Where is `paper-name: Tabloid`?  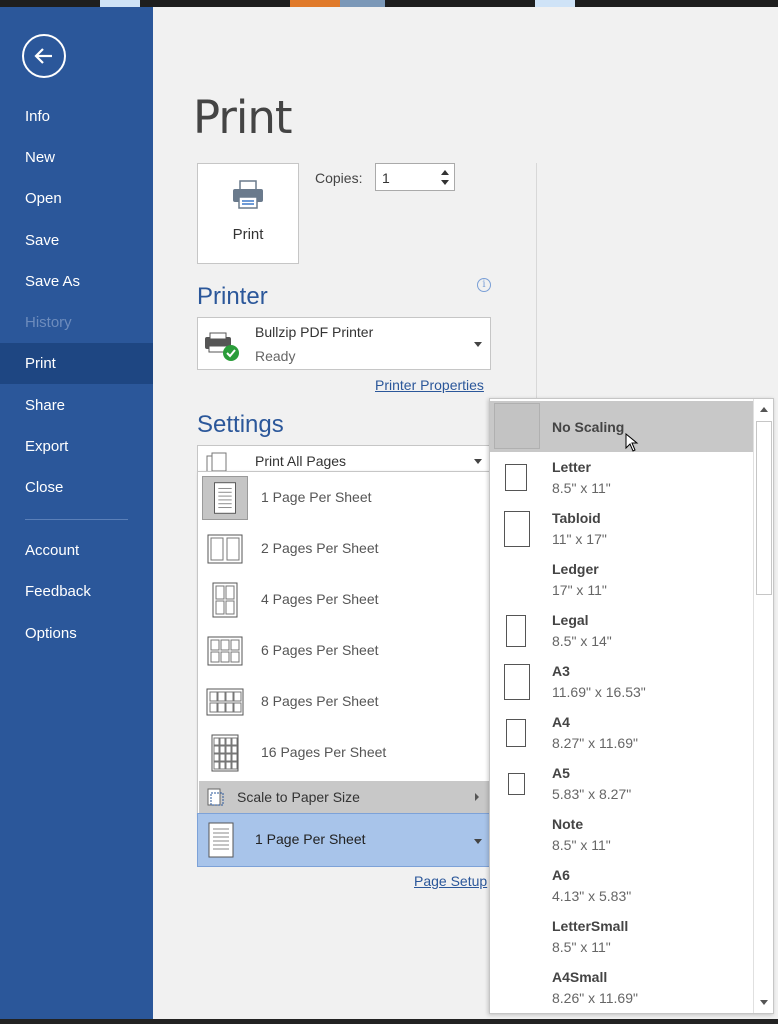
paper-name: Tabloid is located at coordinates (576, 518).